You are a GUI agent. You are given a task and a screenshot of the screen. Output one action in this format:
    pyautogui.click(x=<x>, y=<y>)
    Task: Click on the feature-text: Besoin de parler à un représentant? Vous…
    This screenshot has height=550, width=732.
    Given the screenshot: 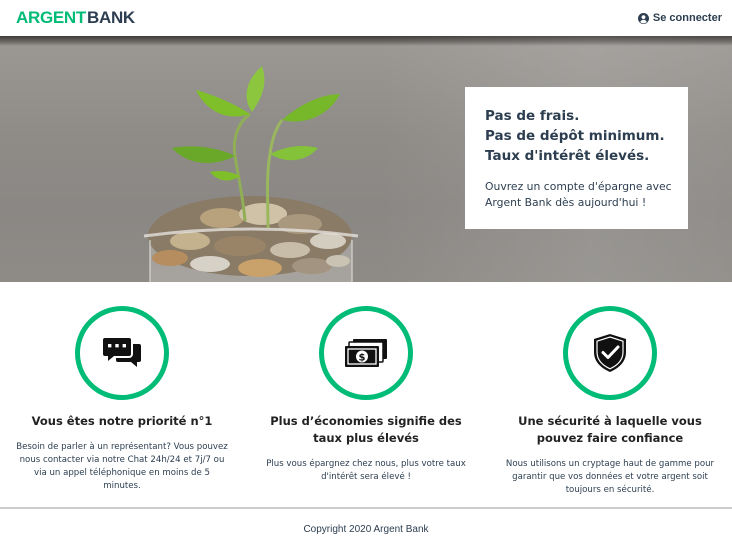 What is the action you would take?
    pyautogui.click(x=122, y=466)
    